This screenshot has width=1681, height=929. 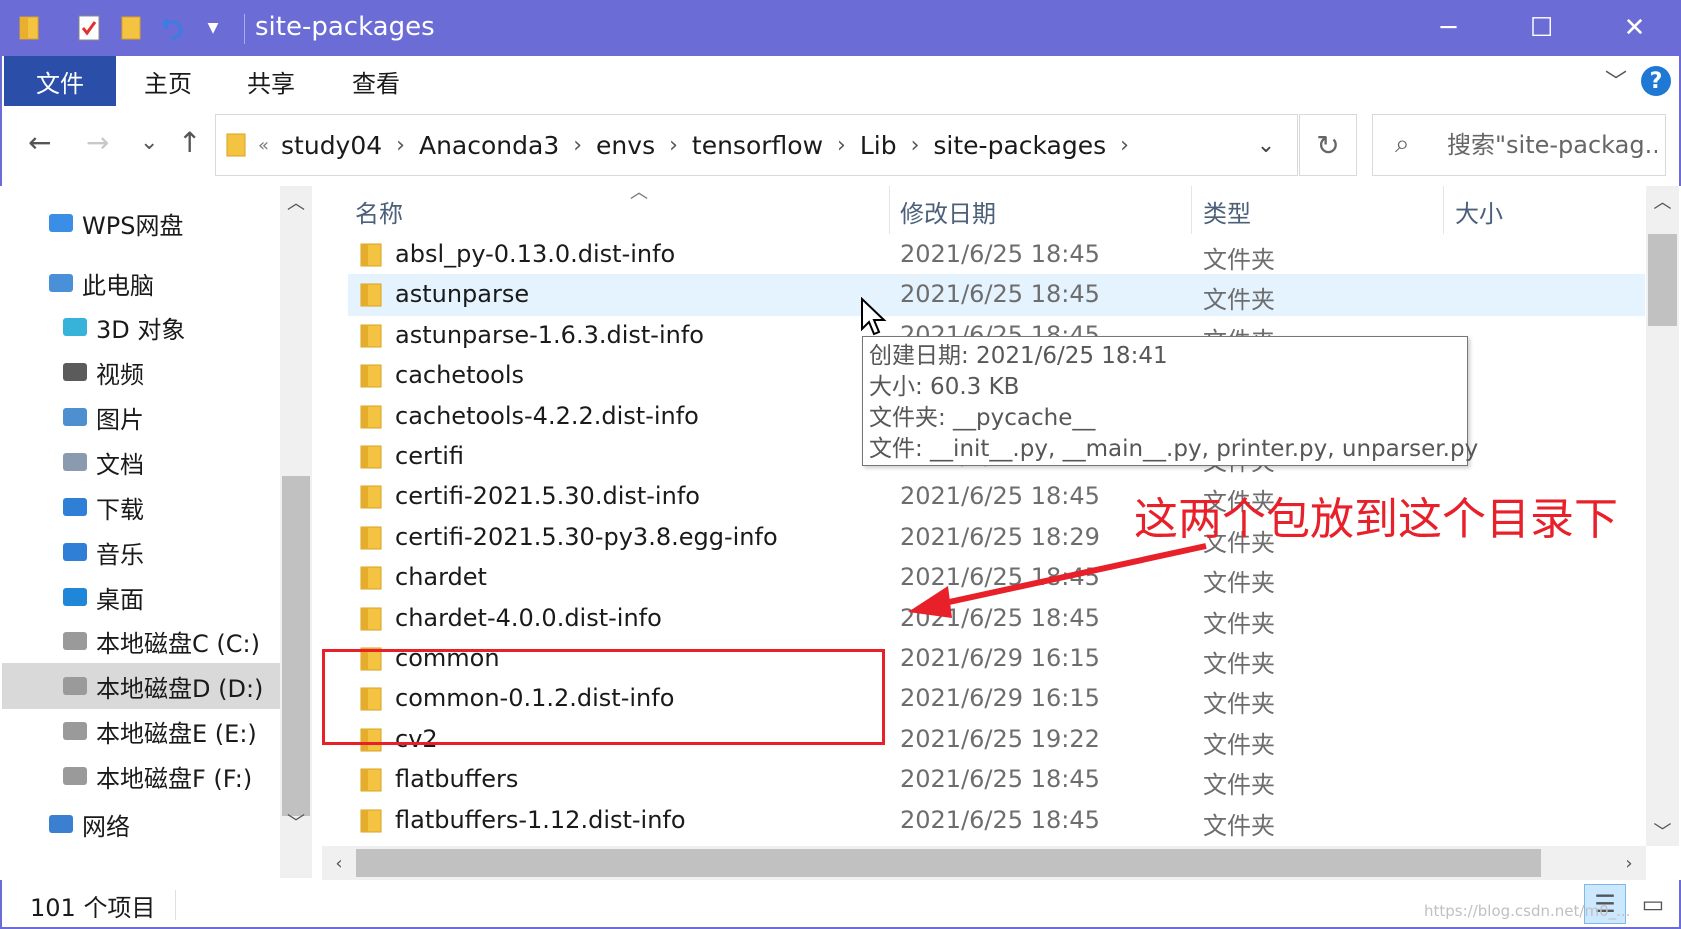 I want to click on file-row: flatbuffers 2021/6/25 18:45 文件夹, so click(x=981, y=780).